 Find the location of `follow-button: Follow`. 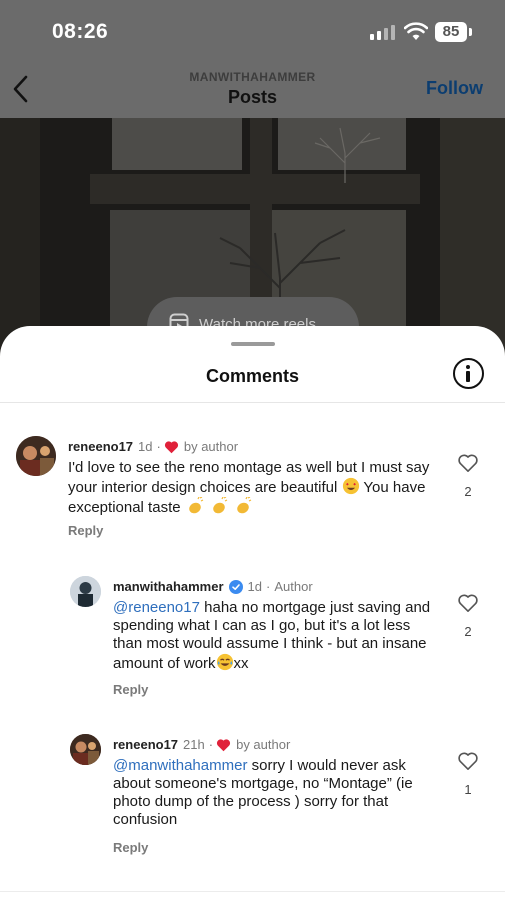

follow-button: Follow is located at coordinates (454, 88).